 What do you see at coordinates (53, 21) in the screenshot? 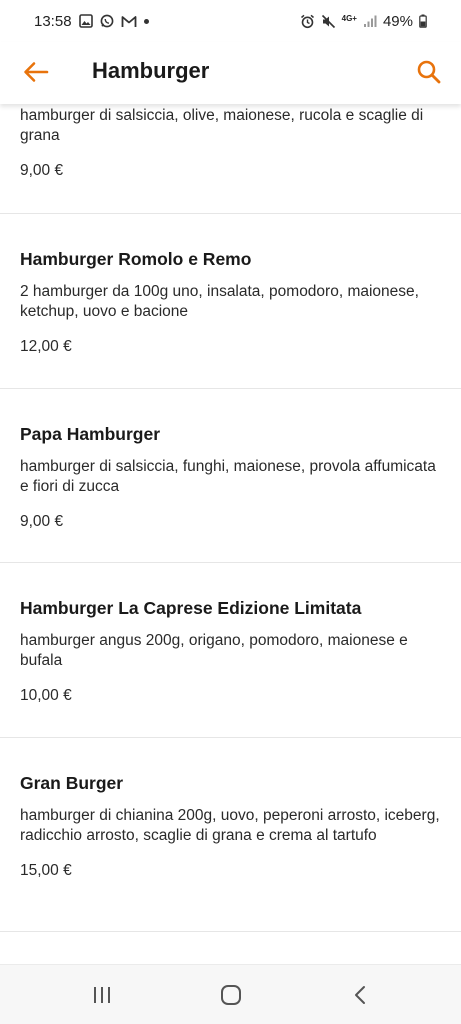
I see `status-time: 13:58` at bounding box center [53, 21].